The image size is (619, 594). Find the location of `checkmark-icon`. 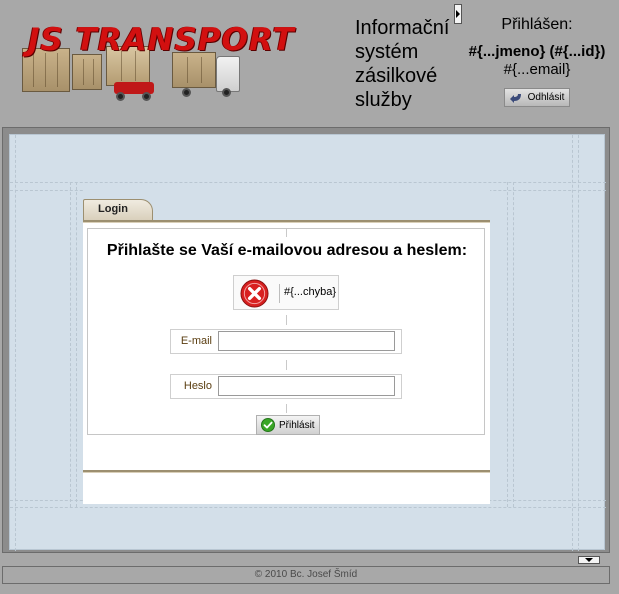

checkmark-icon is located at coordinates (268, 425).